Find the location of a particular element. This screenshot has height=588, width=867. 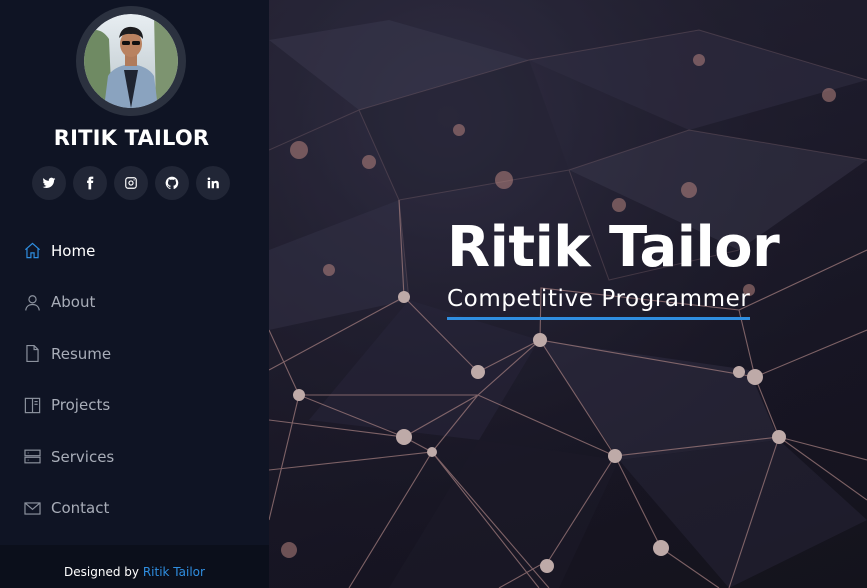

linkedin-link is located at coordinates (213, 183).